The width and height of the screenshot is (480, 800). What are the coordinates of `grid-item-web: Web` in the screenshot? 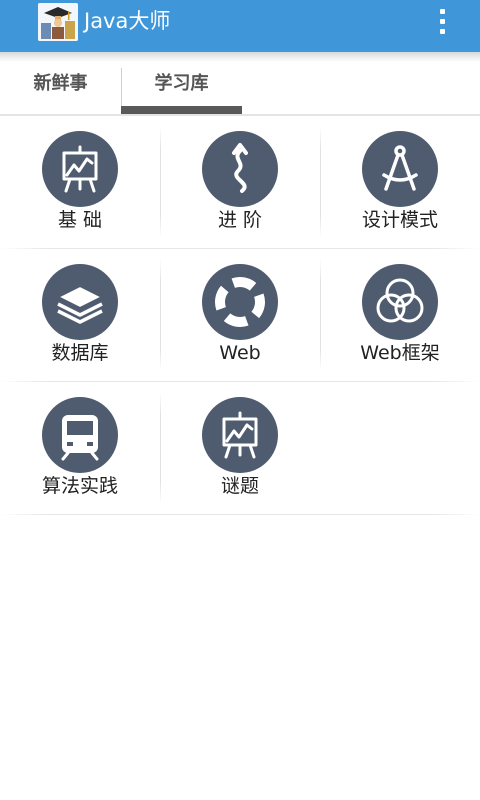 It's located at (240, 315).